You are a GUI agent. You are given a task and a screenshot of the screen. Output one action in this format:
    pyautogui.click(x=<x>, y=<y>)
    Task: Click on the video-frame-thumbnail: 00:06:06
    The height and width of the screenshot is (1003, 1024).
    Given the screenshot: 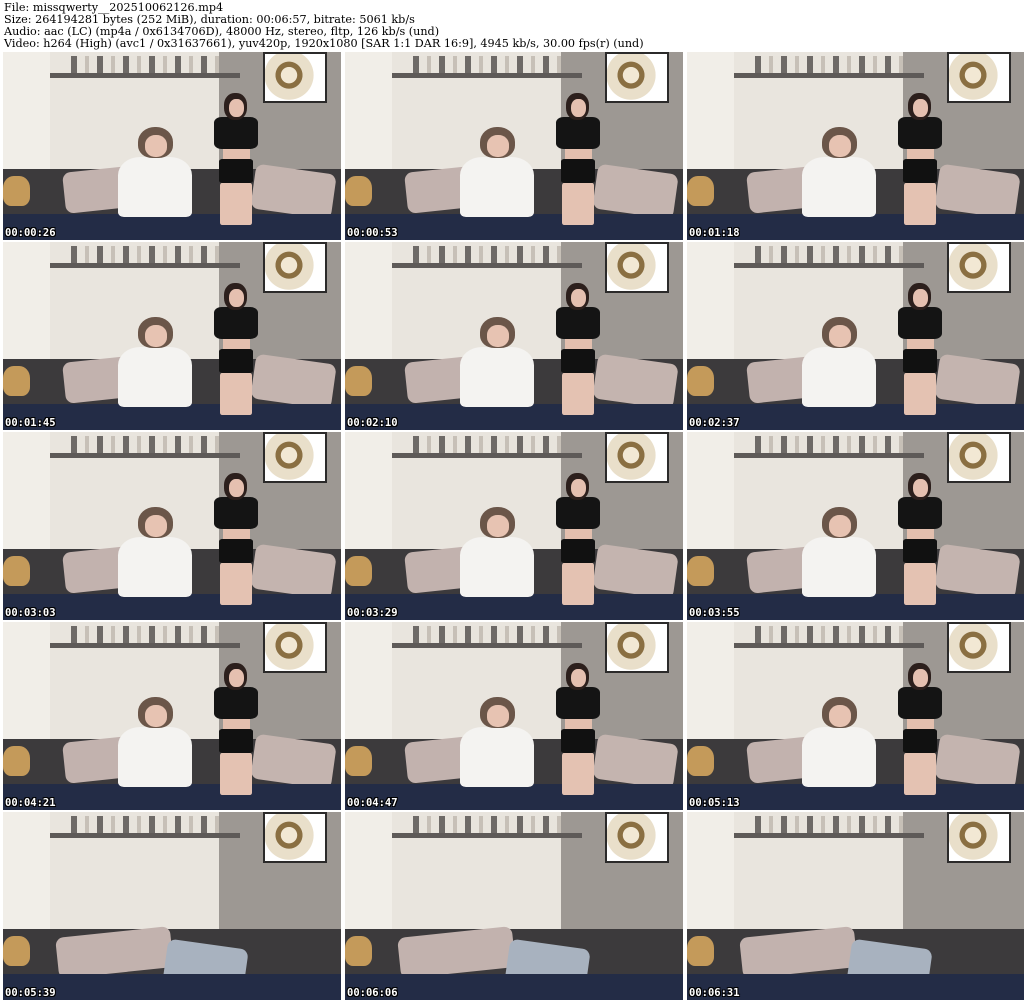 What is the action you would take?
    pyautogui.click(x=514, y=906)
    